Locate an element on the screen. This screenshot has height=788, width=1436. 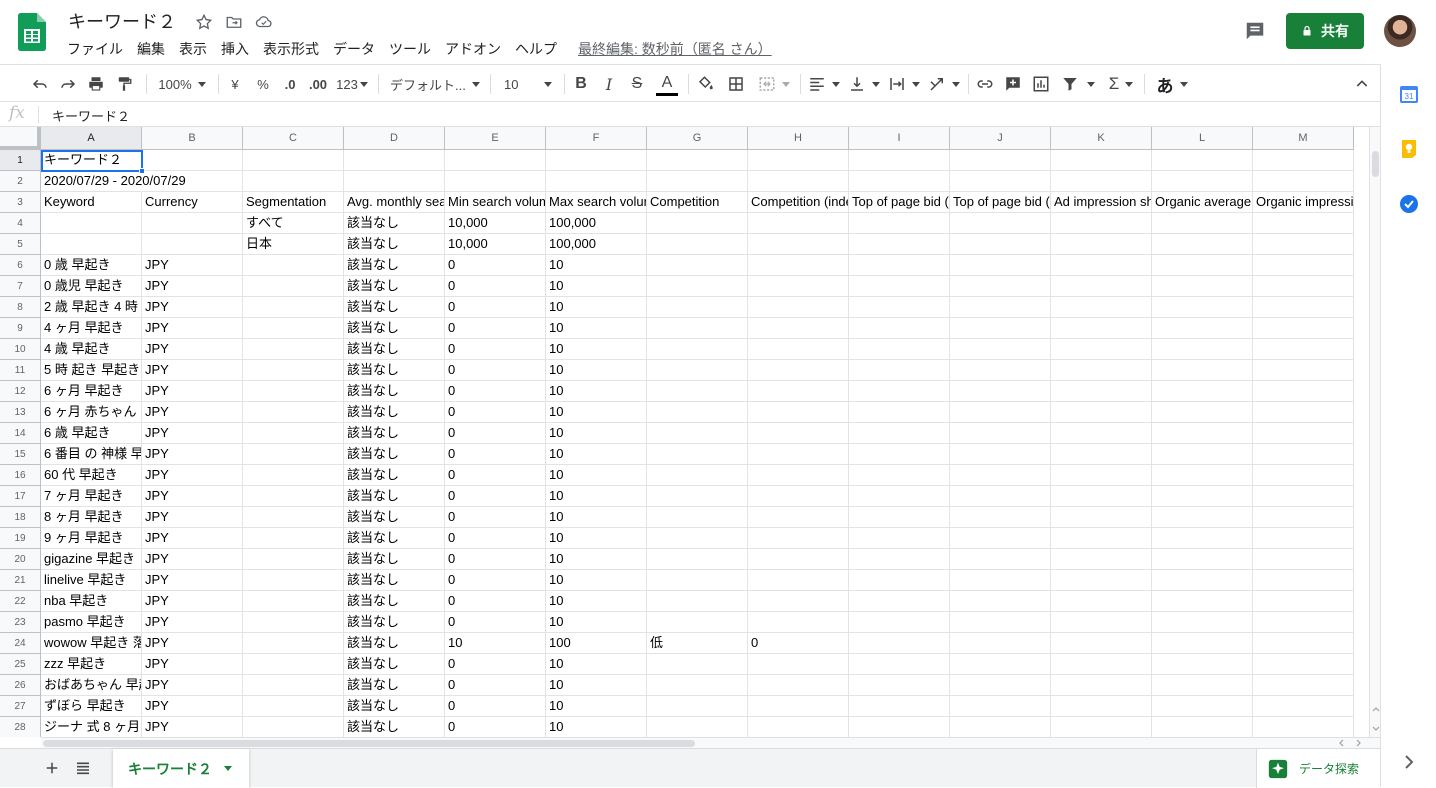
cell-c8 is located at coordinates (293, 307).